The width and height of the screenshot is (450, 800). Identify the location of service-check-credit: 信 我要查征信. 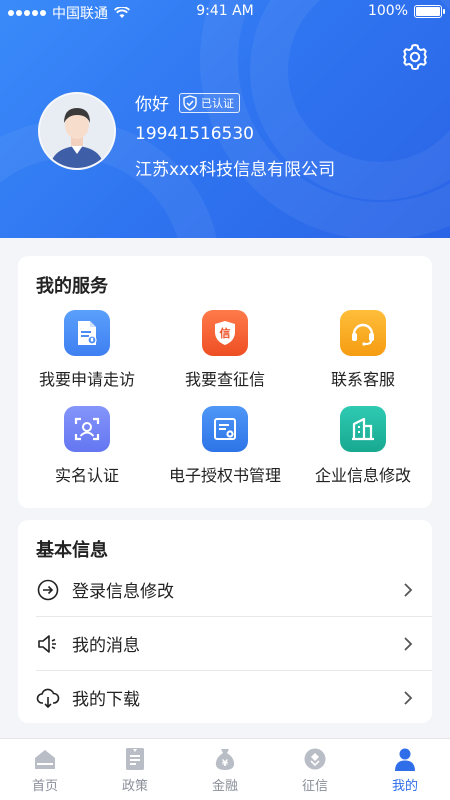
(225, 353).